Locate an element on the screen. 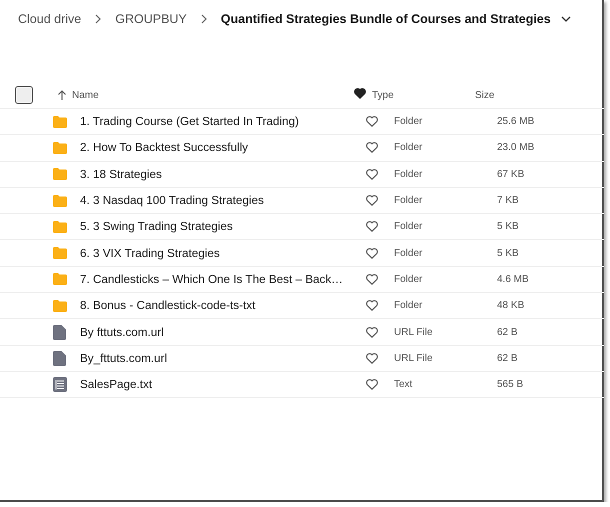  size-cell-text: 23.0 MB is located at coordinates (516, 148).